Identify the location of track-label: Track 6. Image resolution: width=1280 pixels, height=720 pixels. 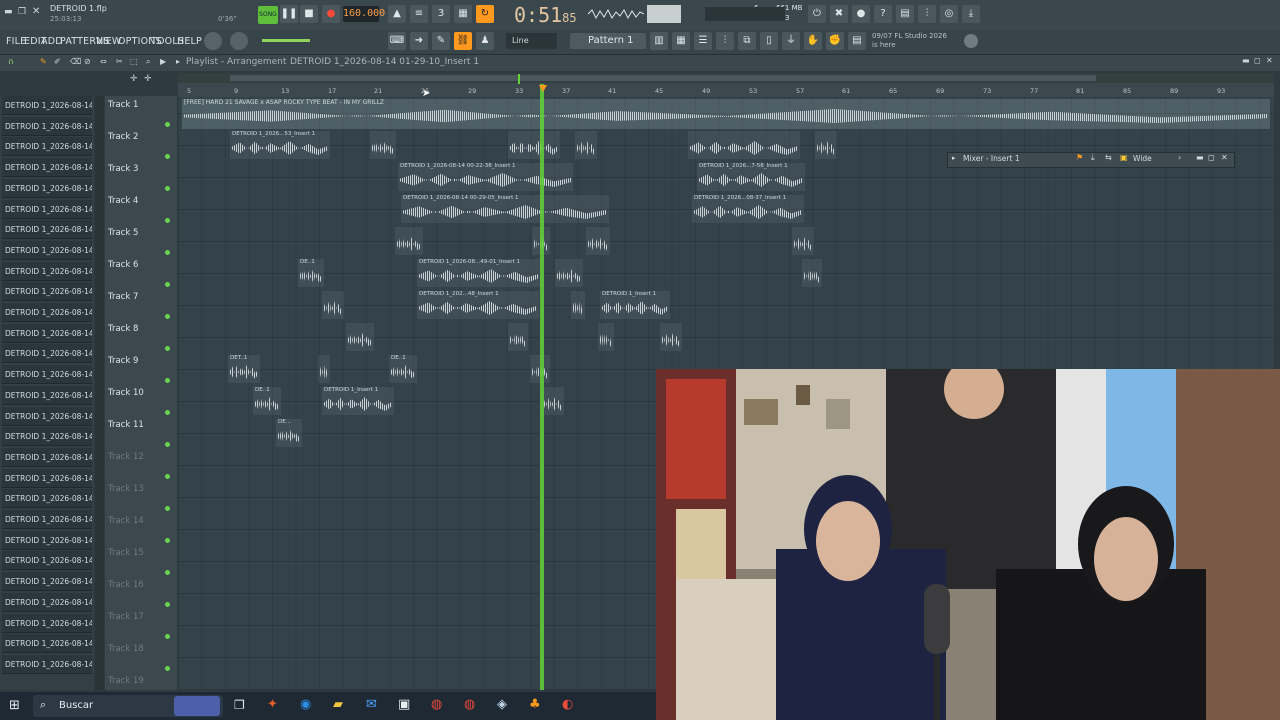
(123, 265).